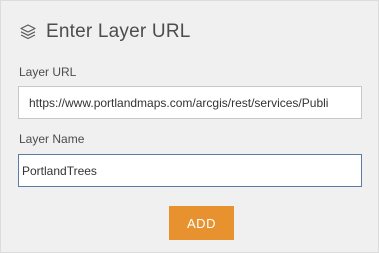  Describe the element at coordinates (190, 102) in the screenshot. I see `layer-url-input` at that location.